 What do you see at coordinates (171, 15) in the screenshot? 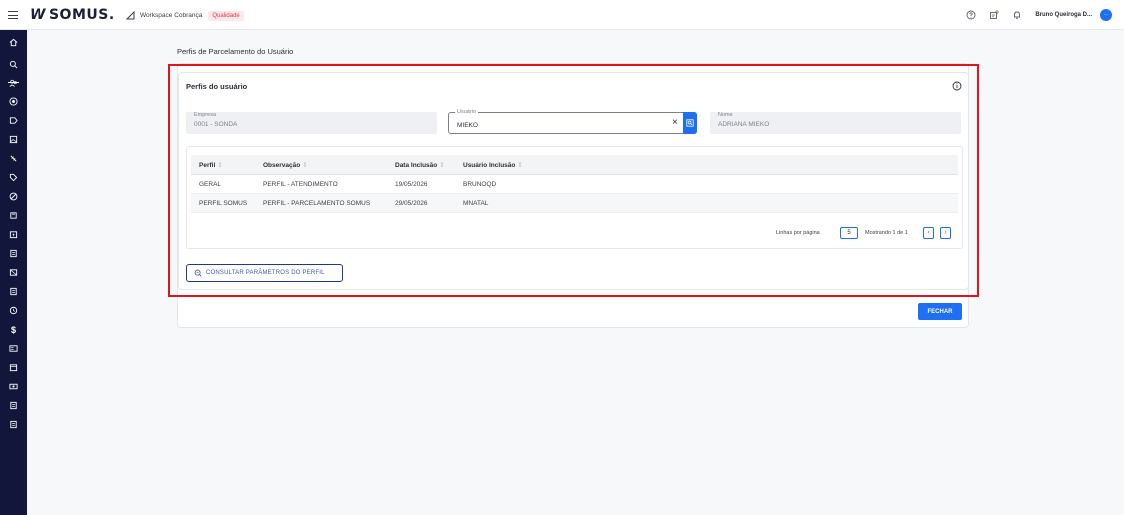
I see `workspace-label: Workspace Cobrança` at bounding box center [171, 15].